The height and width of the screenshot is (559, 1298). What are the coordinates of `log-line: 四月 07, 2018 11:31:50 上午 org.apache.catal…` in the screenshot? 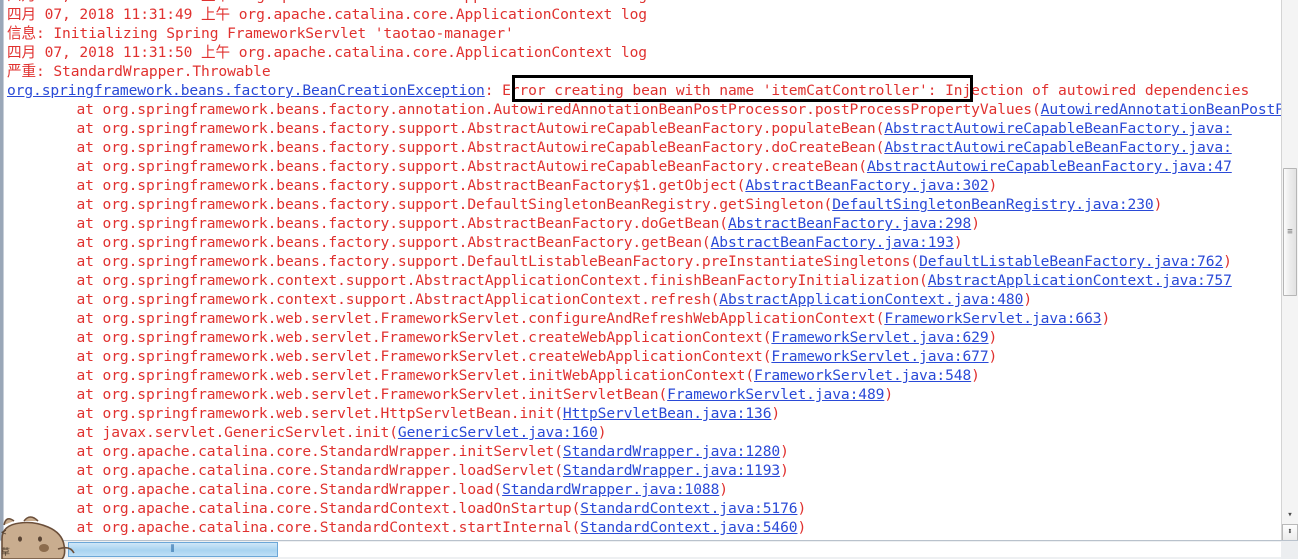 It's located at (642, 52).